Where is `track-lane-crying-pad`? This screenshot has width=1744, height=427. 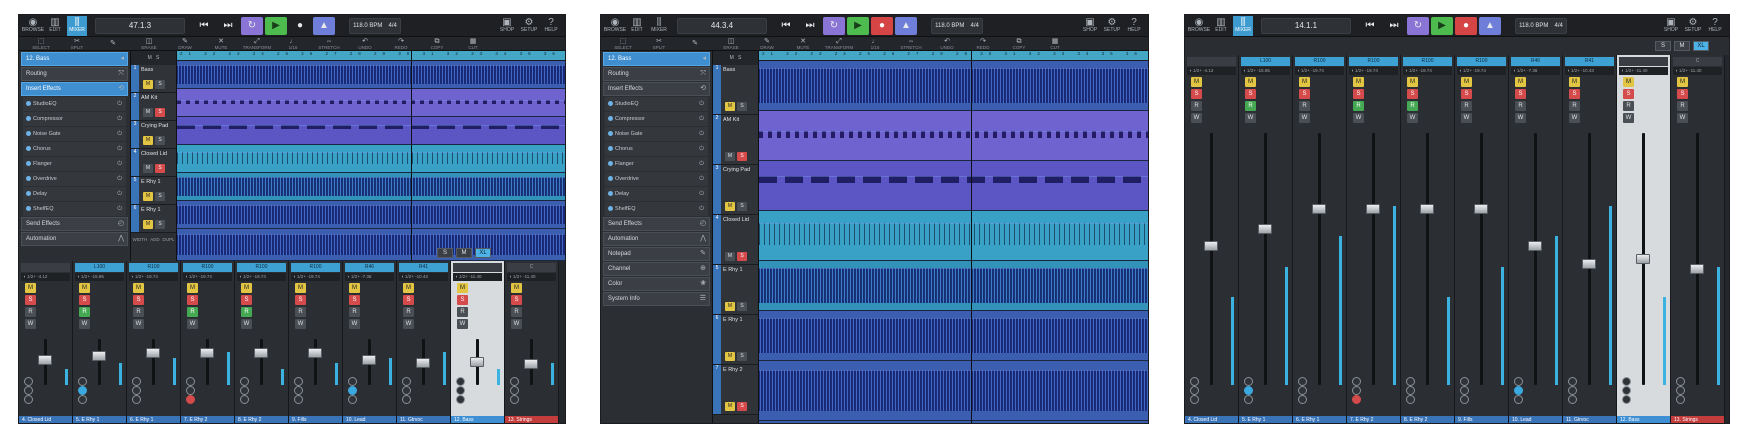
track-lane-crying-pad is located at coordinates (953, 186).